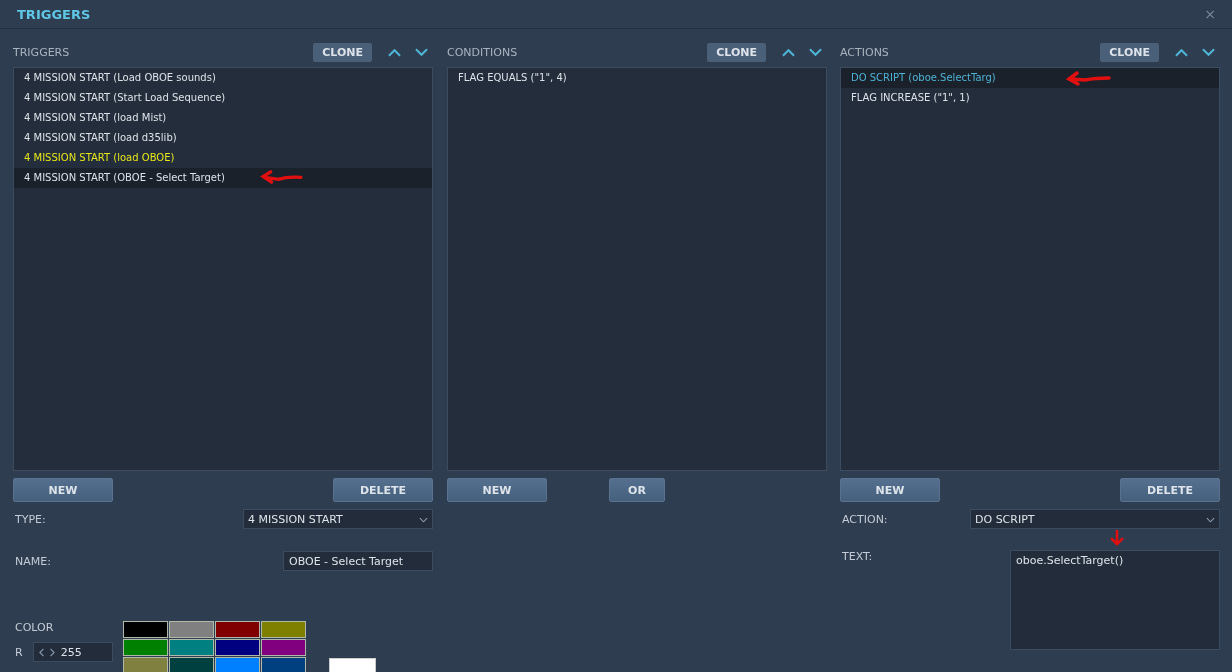 The width and height of the screenshot is (1232, 672). I want to click on color-label: COLOR, so click(35, 627).